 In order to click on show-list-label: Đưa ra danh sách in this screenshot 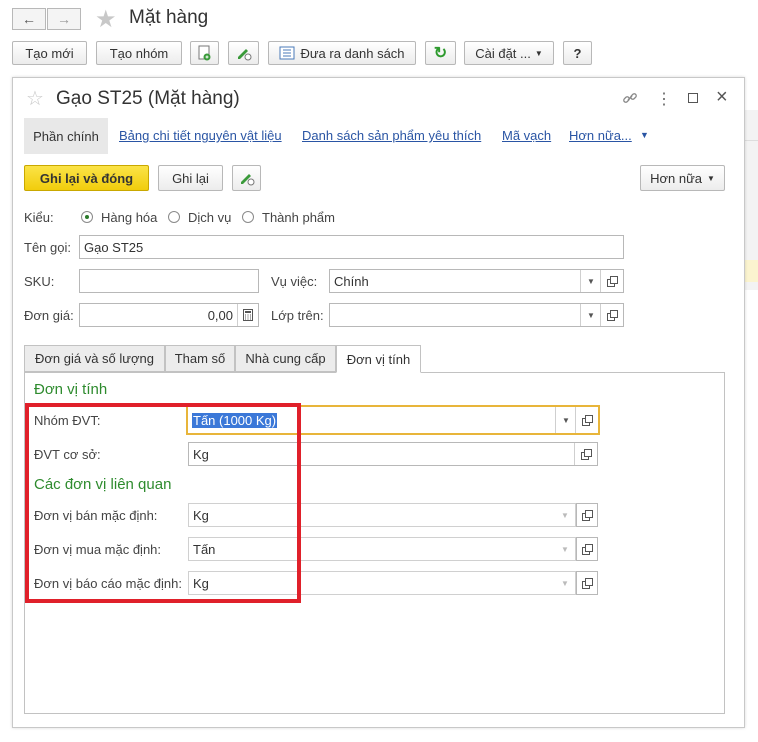, I will do `click(352, 53)`.